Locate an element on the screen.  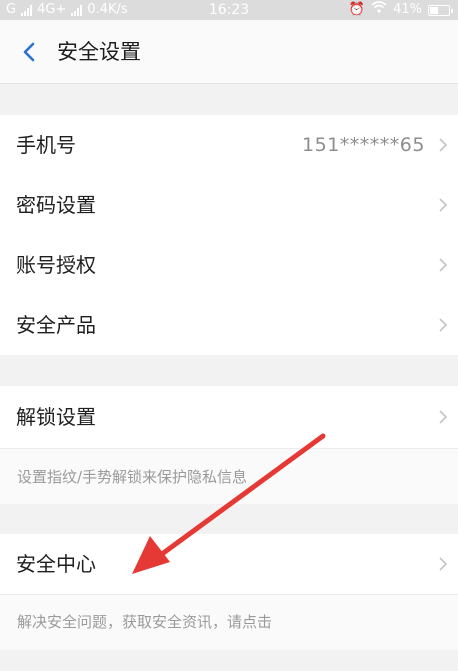
row-label: 账号授权 is located at coordinates (56, 265).